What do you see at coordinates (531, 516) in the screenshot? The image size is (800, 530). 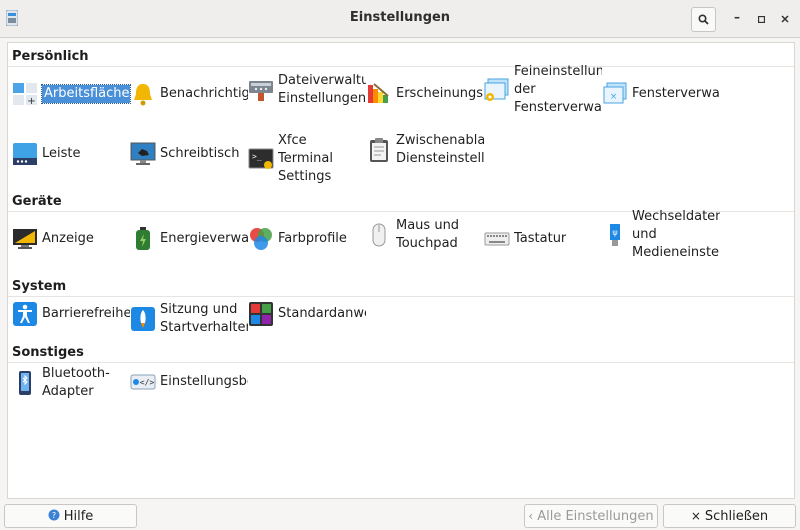 I see `chevron-left-icon: ‹` at bounding box center [531, 516].